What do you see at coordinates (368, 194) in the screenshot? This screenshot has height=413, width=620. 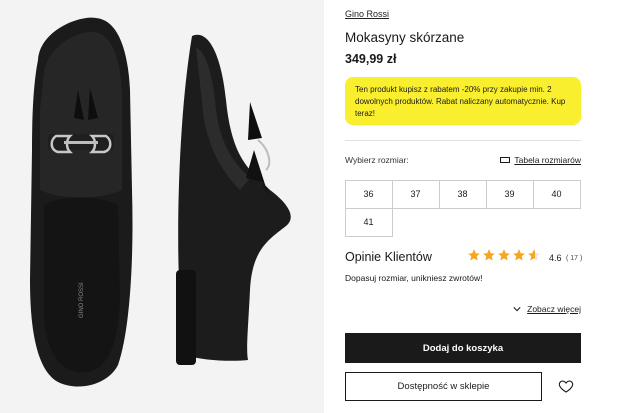 I see `size-option-36: 36` at bounding box center [368, 194].